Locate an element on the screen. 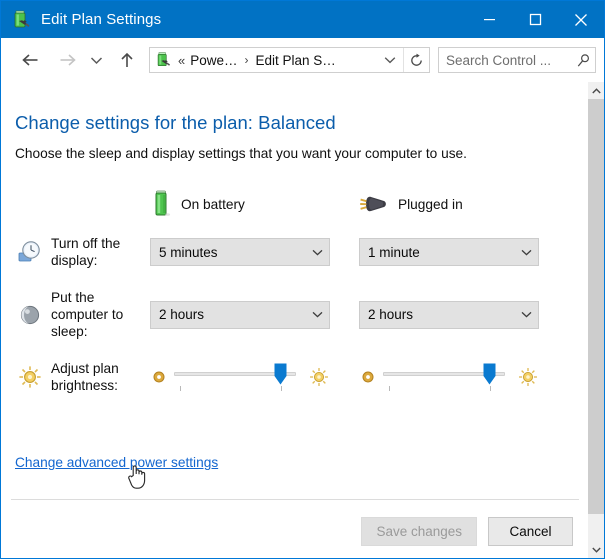 Image resolution: width=605 pixels, height=559 pixels. search-box is located at coordinates (517, 60).